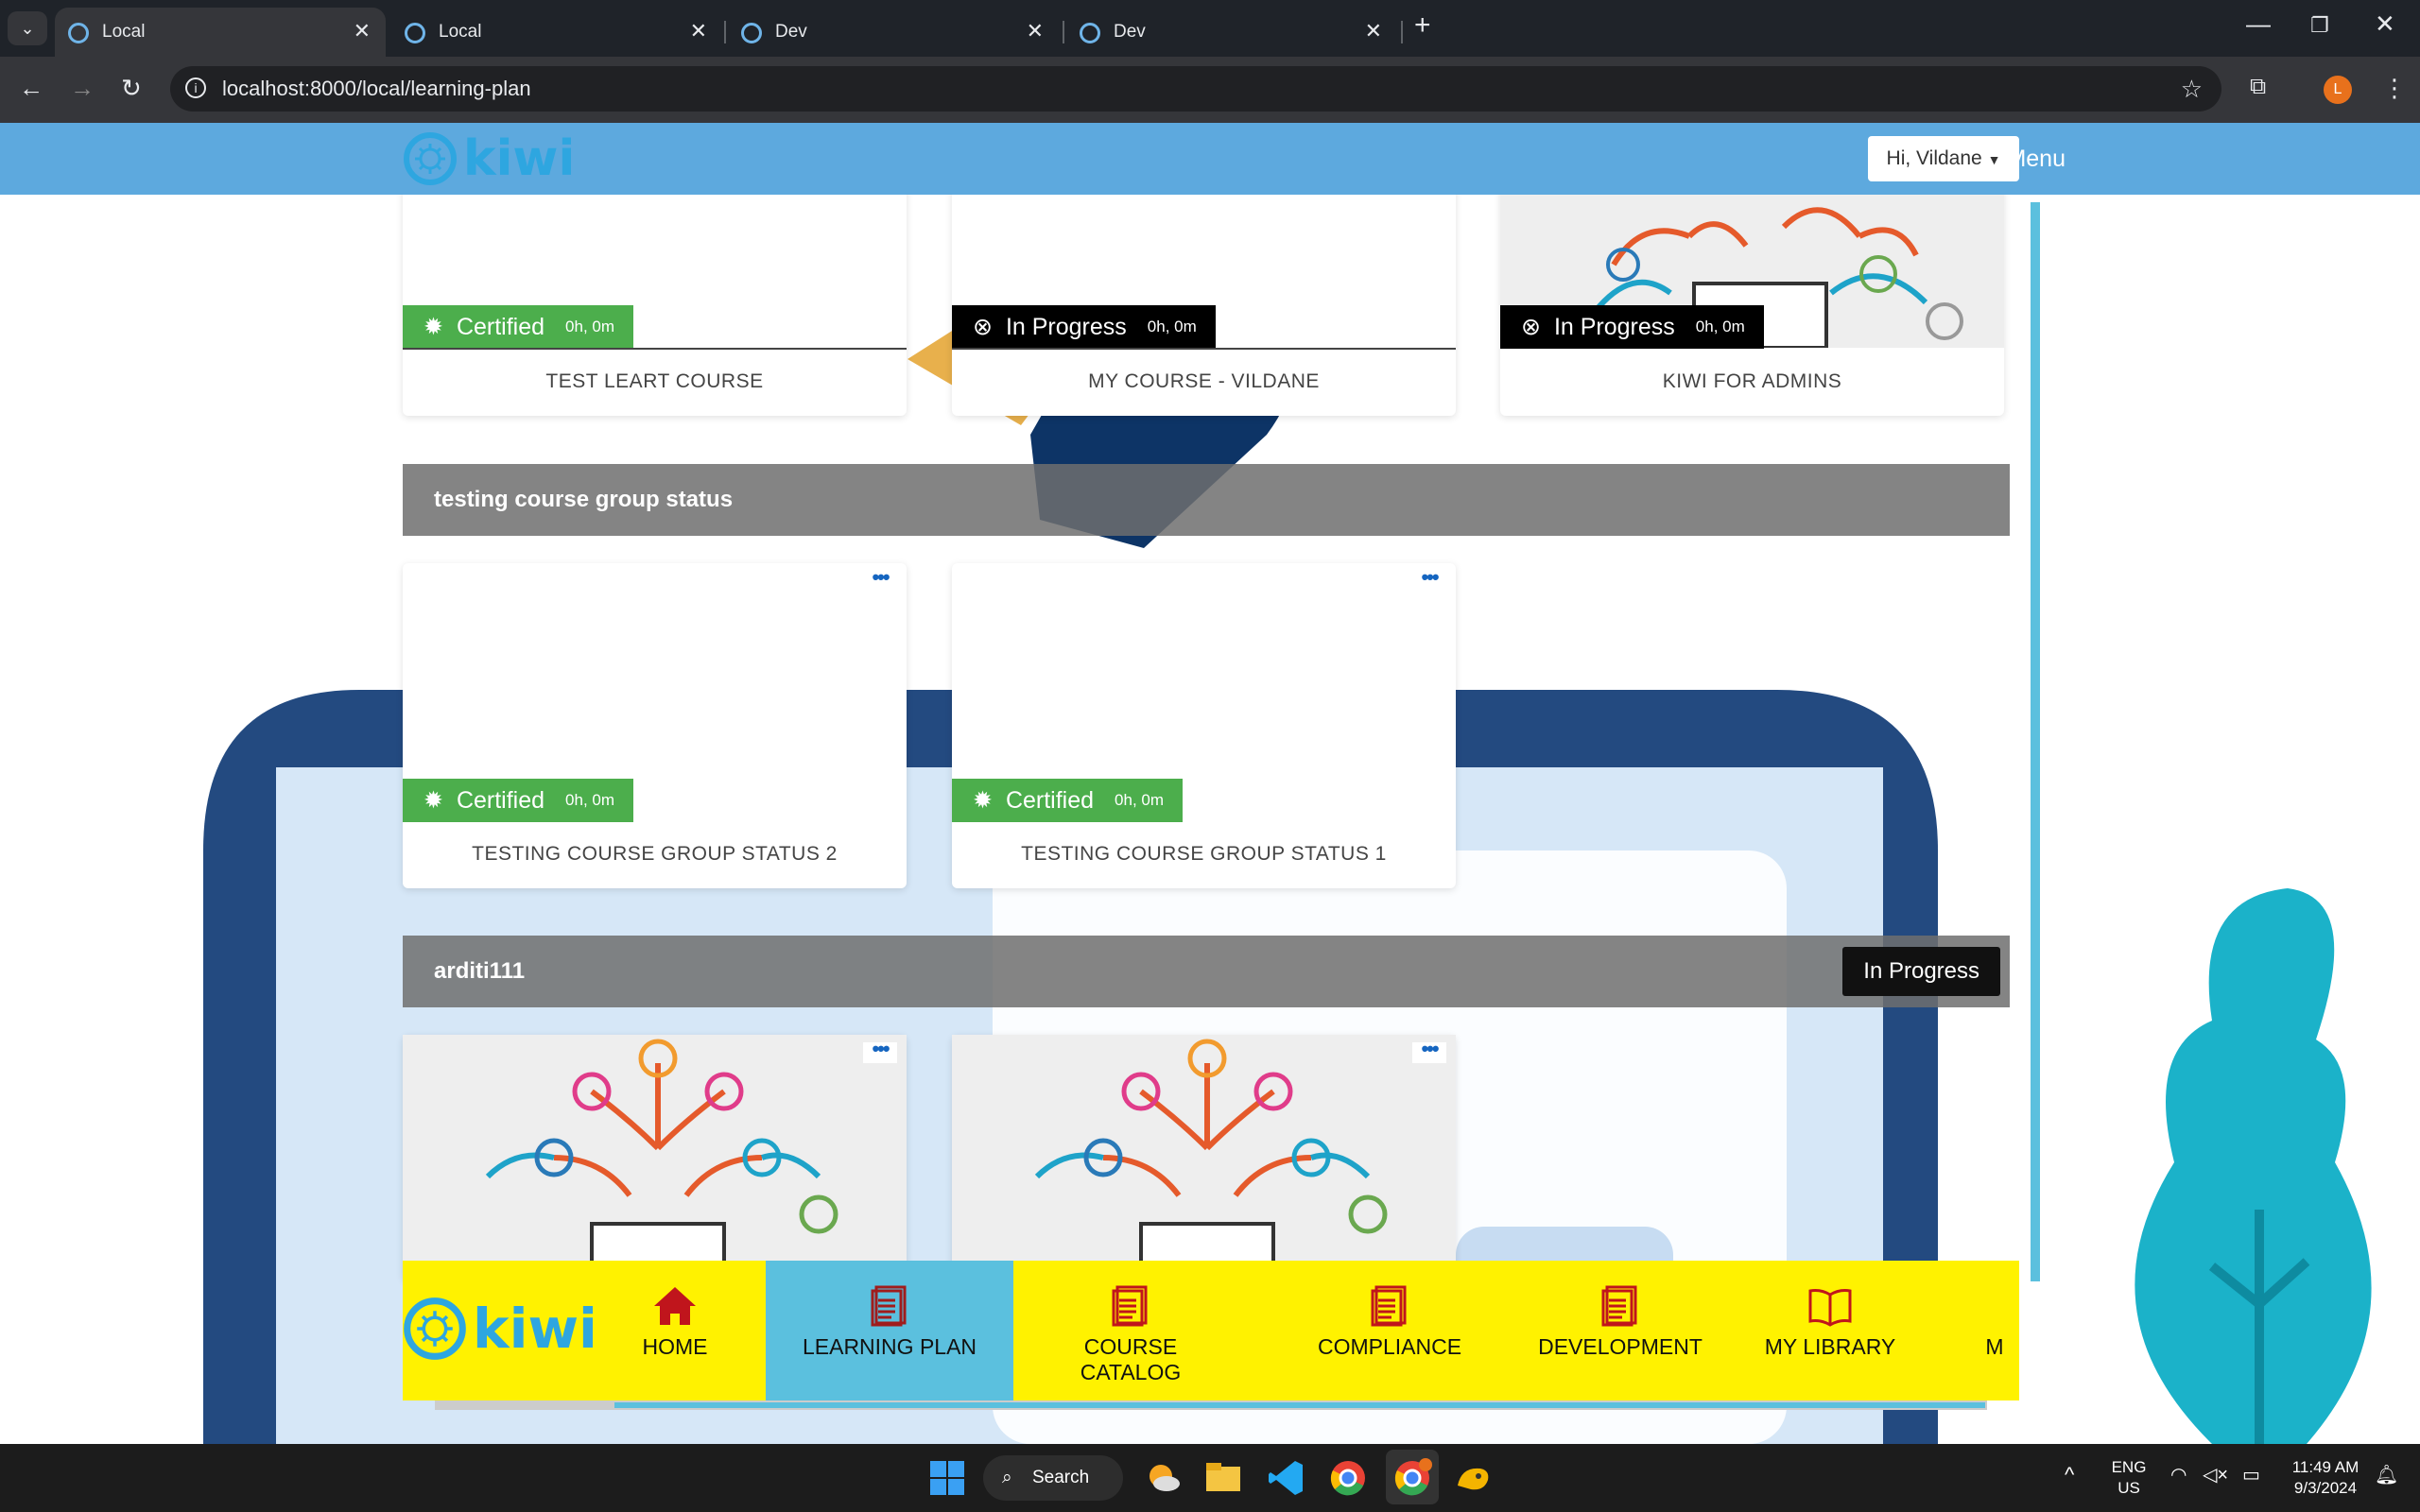 The image size is (2420, 1512). I want to click on clock: 11:49 AM 9/3/2024, so click(2325, 1478).